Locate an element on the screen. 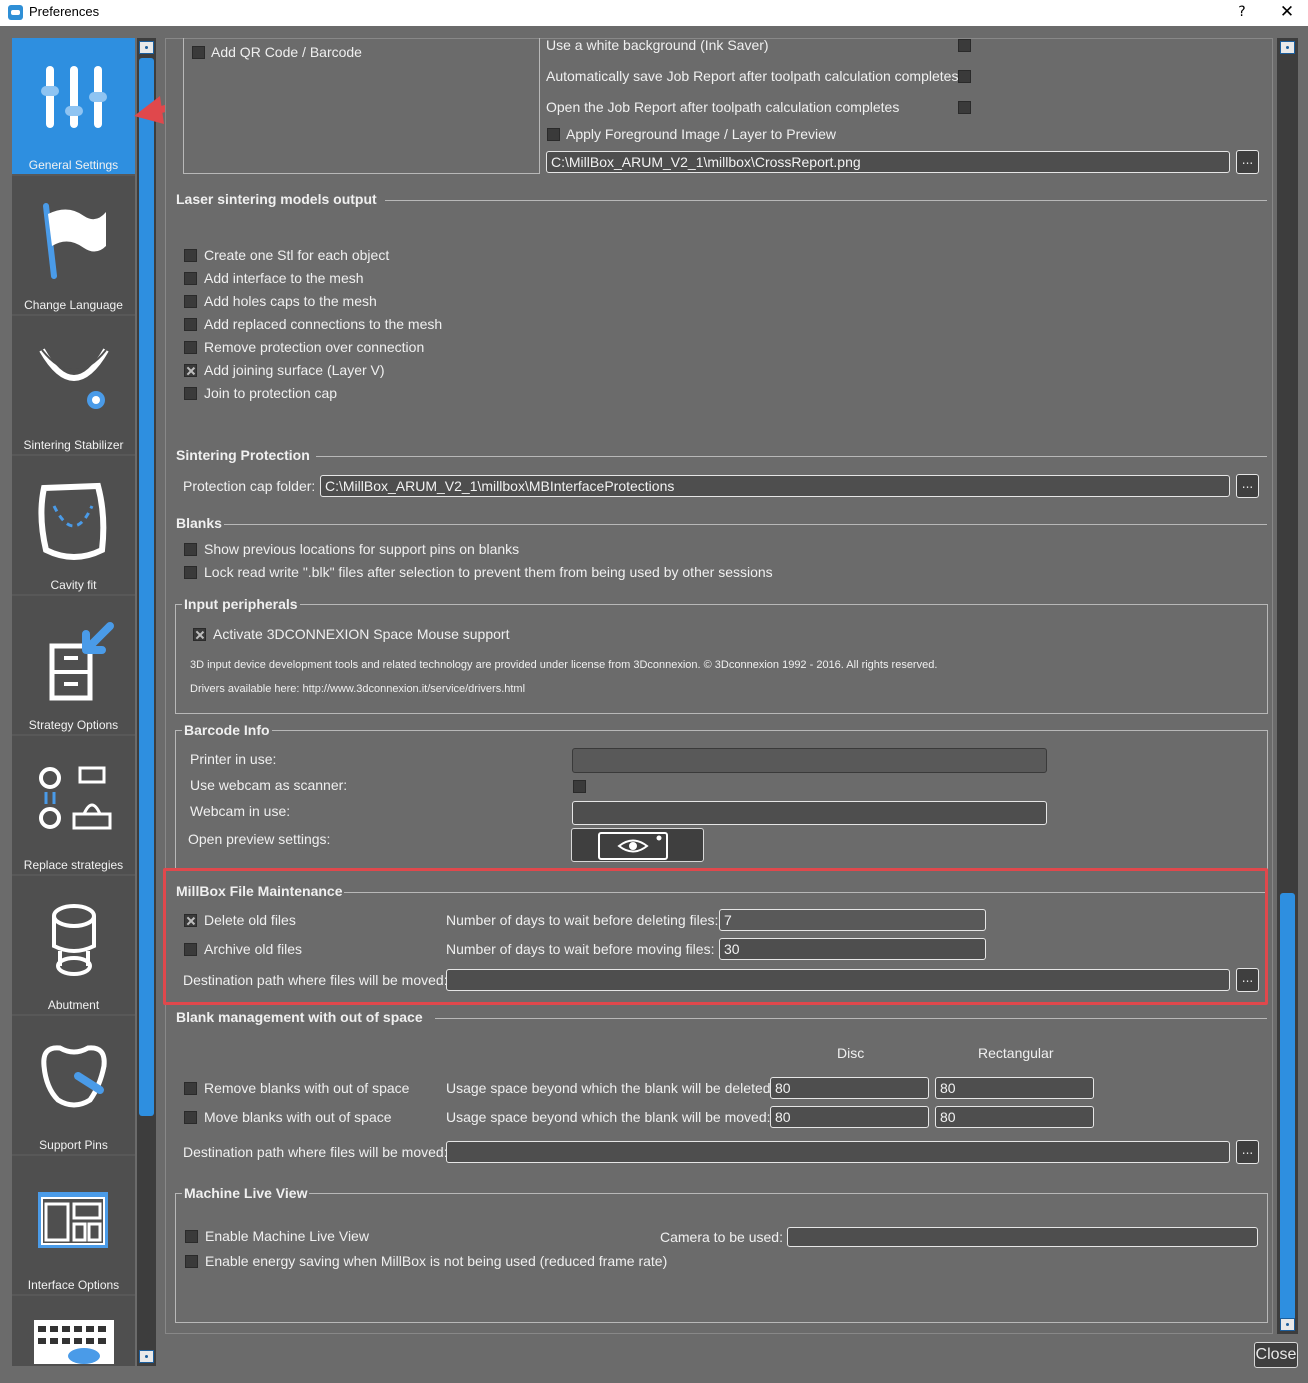 The height and width of the screenshot is (1383, 1308). energy-saving-checkbox is located at coordinates (191, 1261).